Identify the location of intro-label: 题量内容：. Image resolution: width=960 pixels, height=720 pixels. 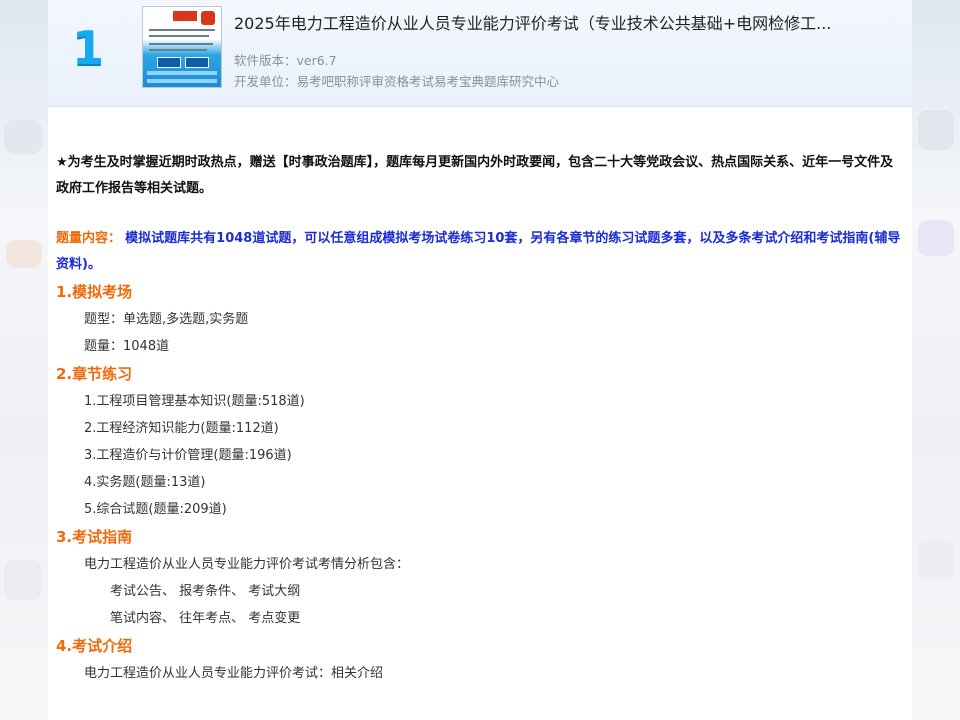
(89, 238).